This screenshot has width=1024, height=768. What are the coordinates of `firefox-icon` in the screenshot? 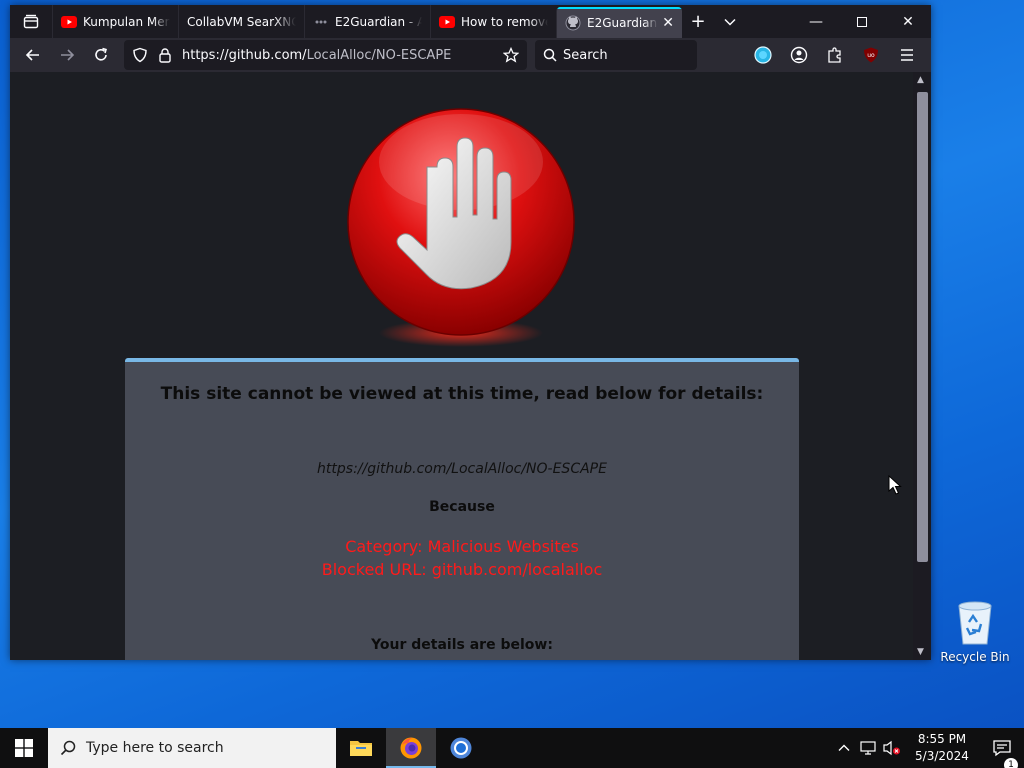 It's located at (411, 748).